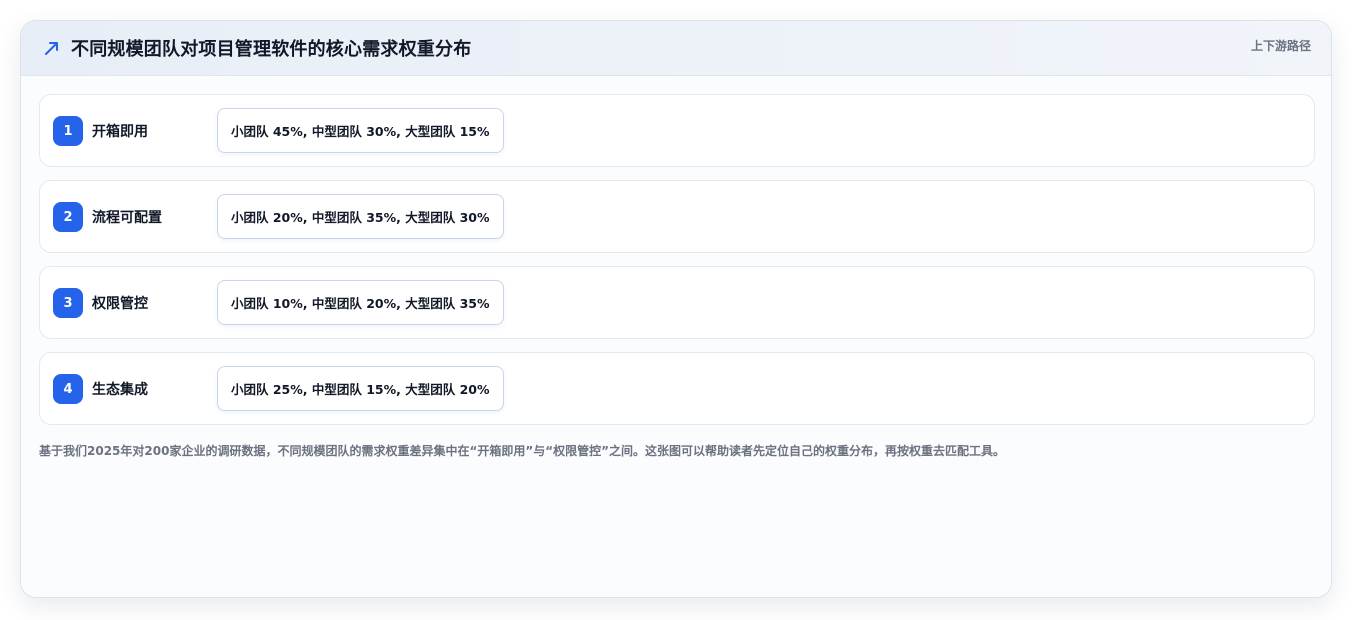  What do you see at coordinates (68, 217) in the screenshot?
I see `rank-badge: 2` at bounding box center [68, 217].